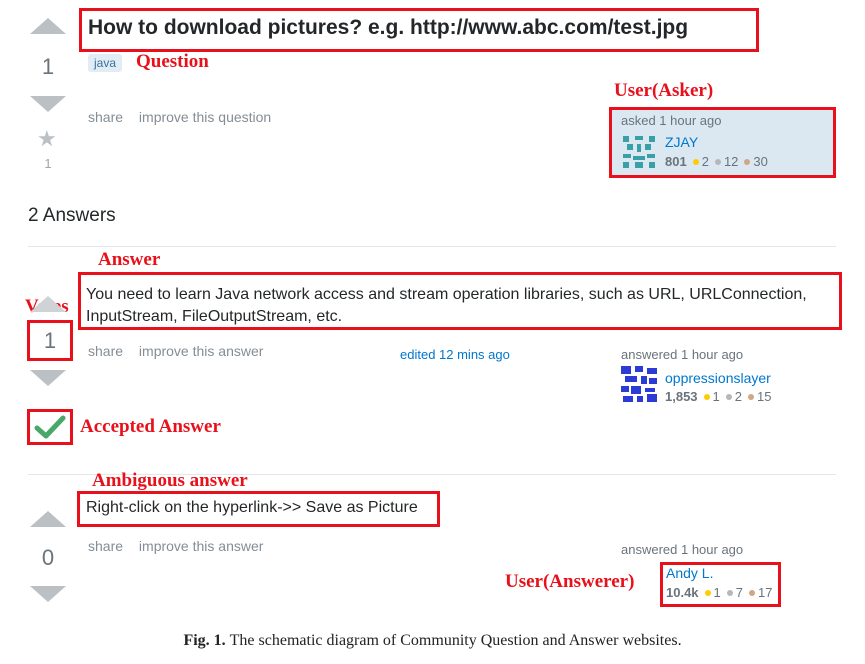 This screenshot has height=664, width=865. What do you see at coordinates (48, 594) in the screenshot?
I see `answer-2-downvote-button` at bounding box center [48, 594].